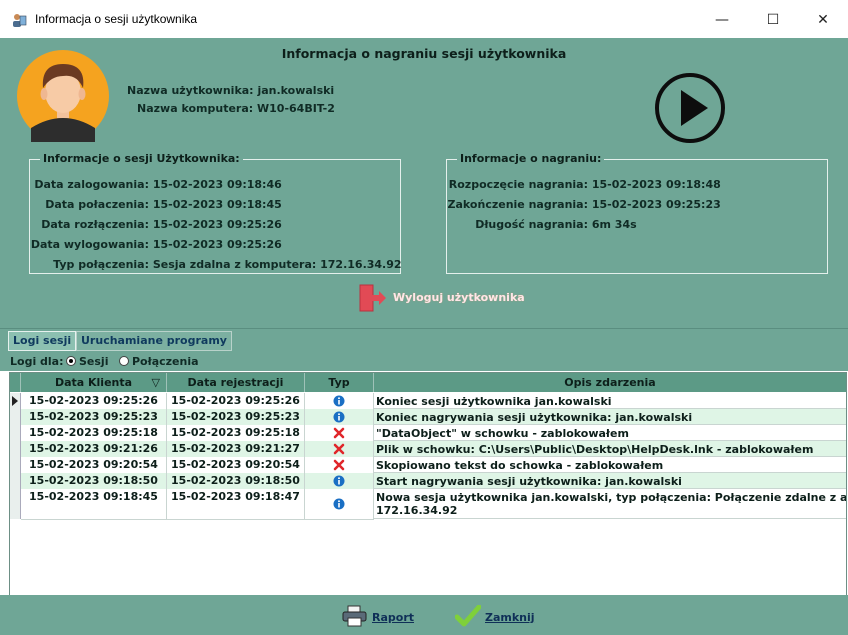 This screenshot has height=635, width=848. I want to click on radio-connection-icon, so click(124, 361).